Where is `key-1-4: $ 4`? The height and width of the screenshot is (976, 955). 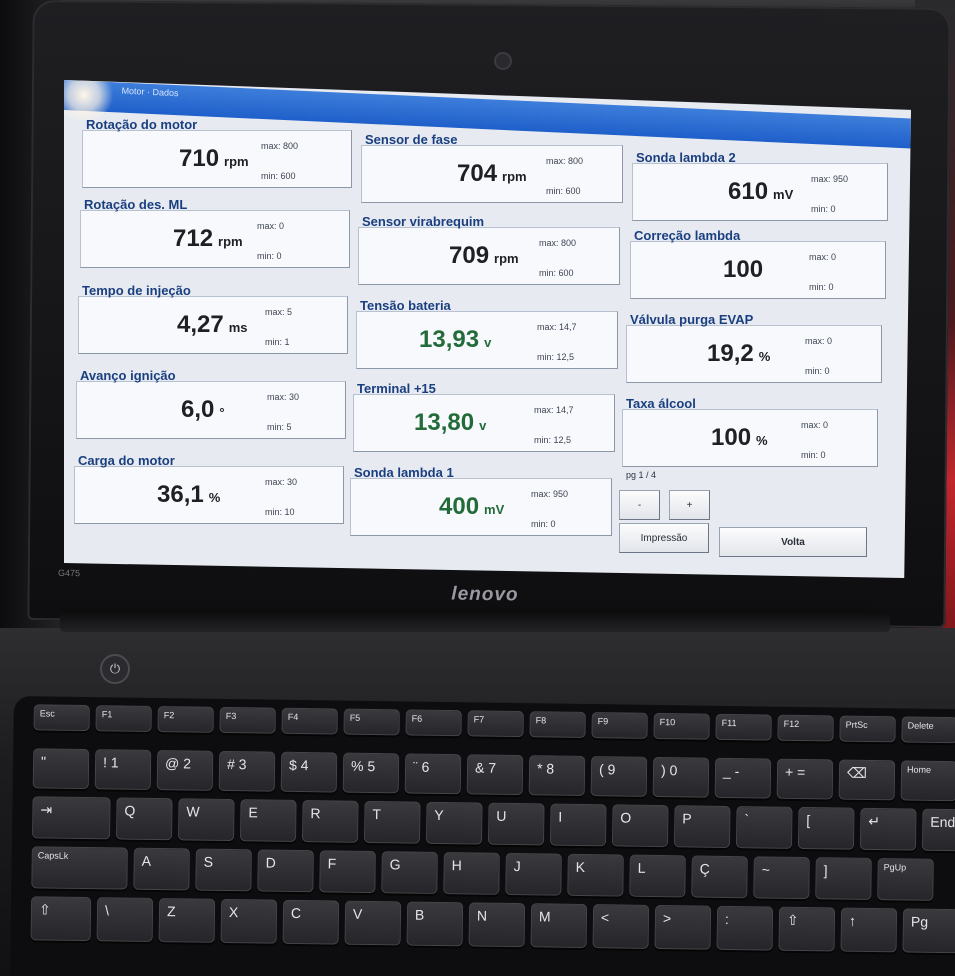
key-1-4: $ 4 is located at coordinates (309, 772).